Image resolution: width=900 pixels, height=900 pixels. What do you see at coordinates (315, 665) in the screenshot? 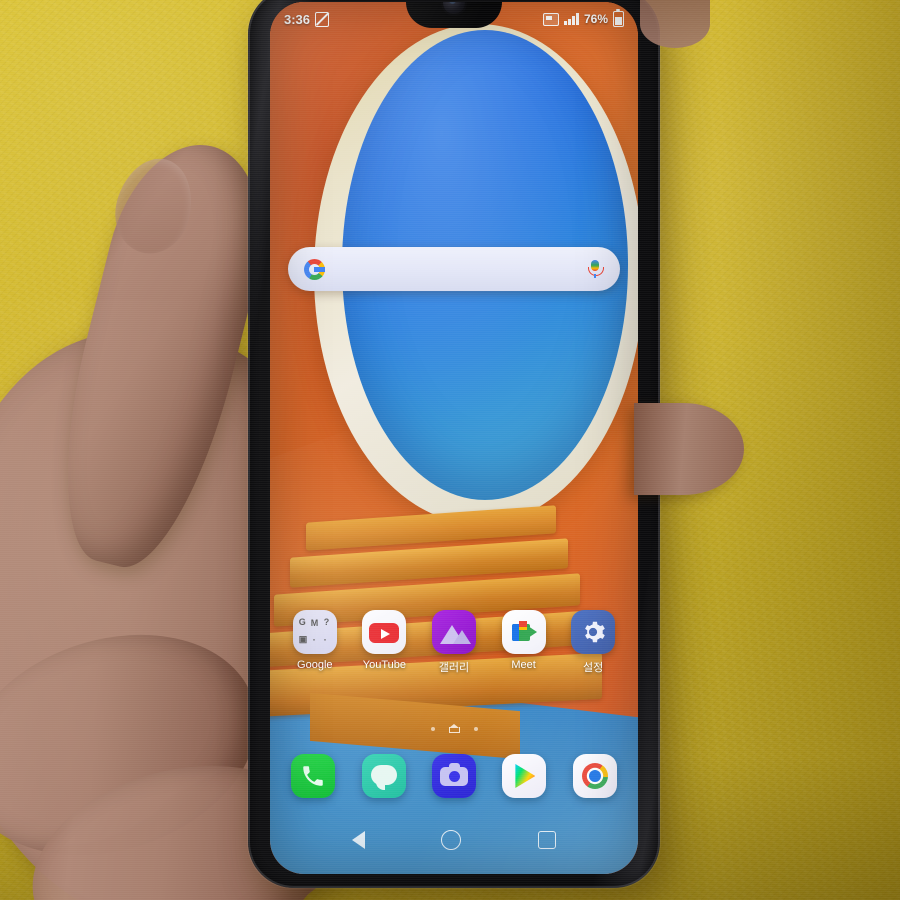
I see `app-label-google: Google` at bounding box center [315, 665].